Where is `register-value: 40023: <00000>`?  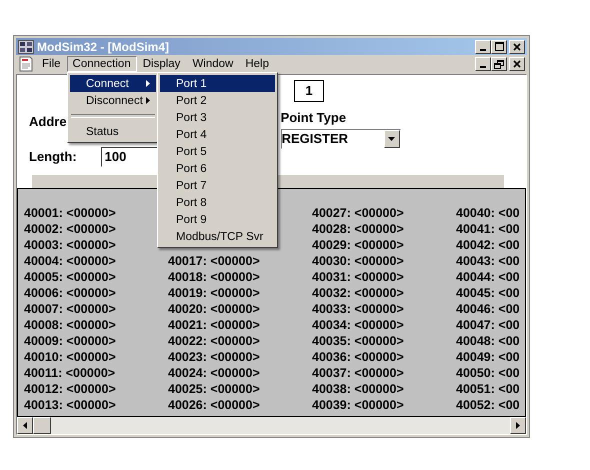
register-value: 40023: <00000> is located at coordinates (214, 357).